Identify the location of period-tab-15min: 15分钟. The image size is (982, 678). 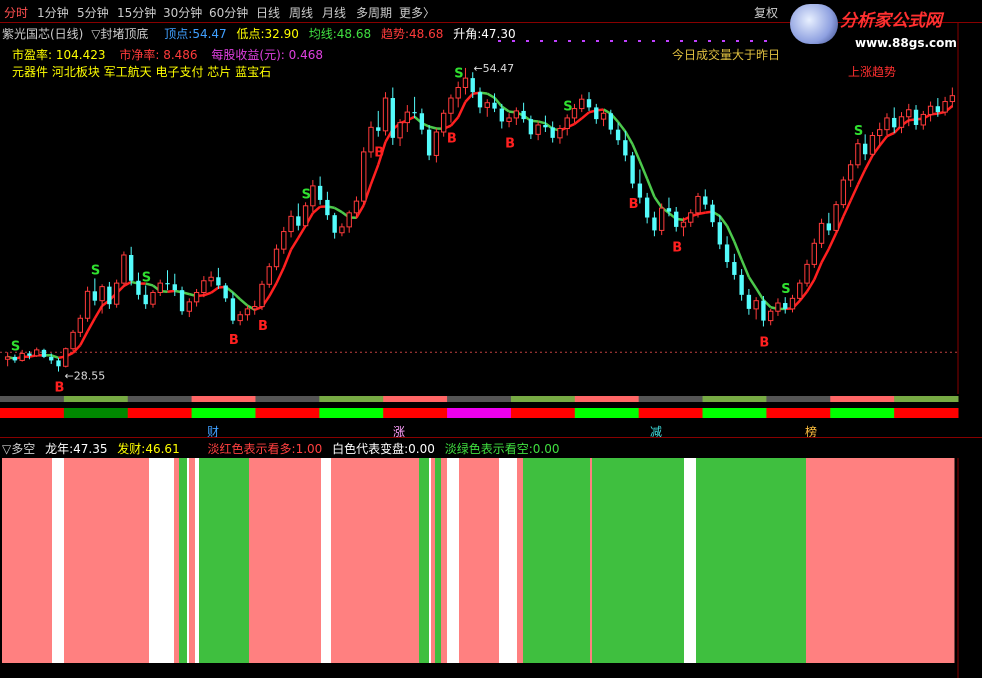
(136, 12).